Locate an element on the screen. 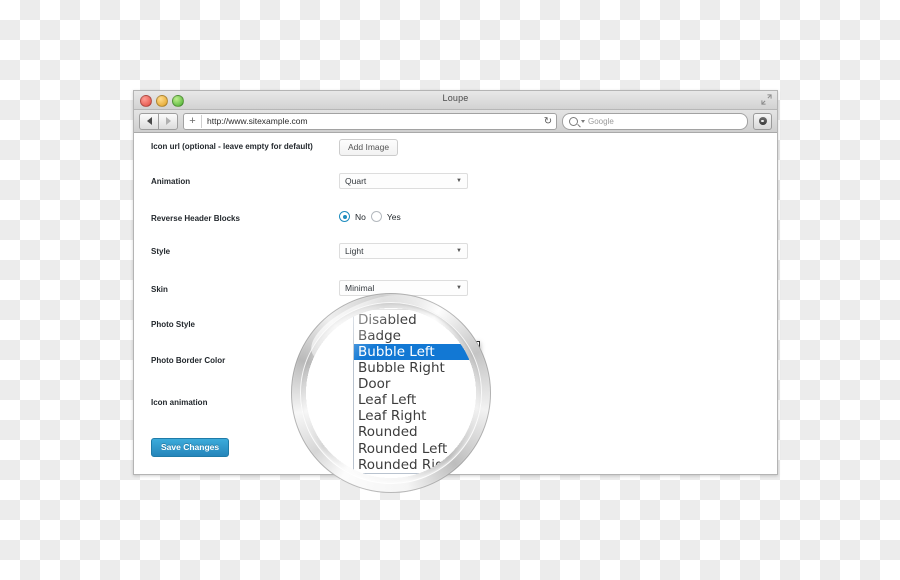 Image resolution: width=900 pixels, height=580 pixels. back-arrow-icon is located at coordinates (149, 121).